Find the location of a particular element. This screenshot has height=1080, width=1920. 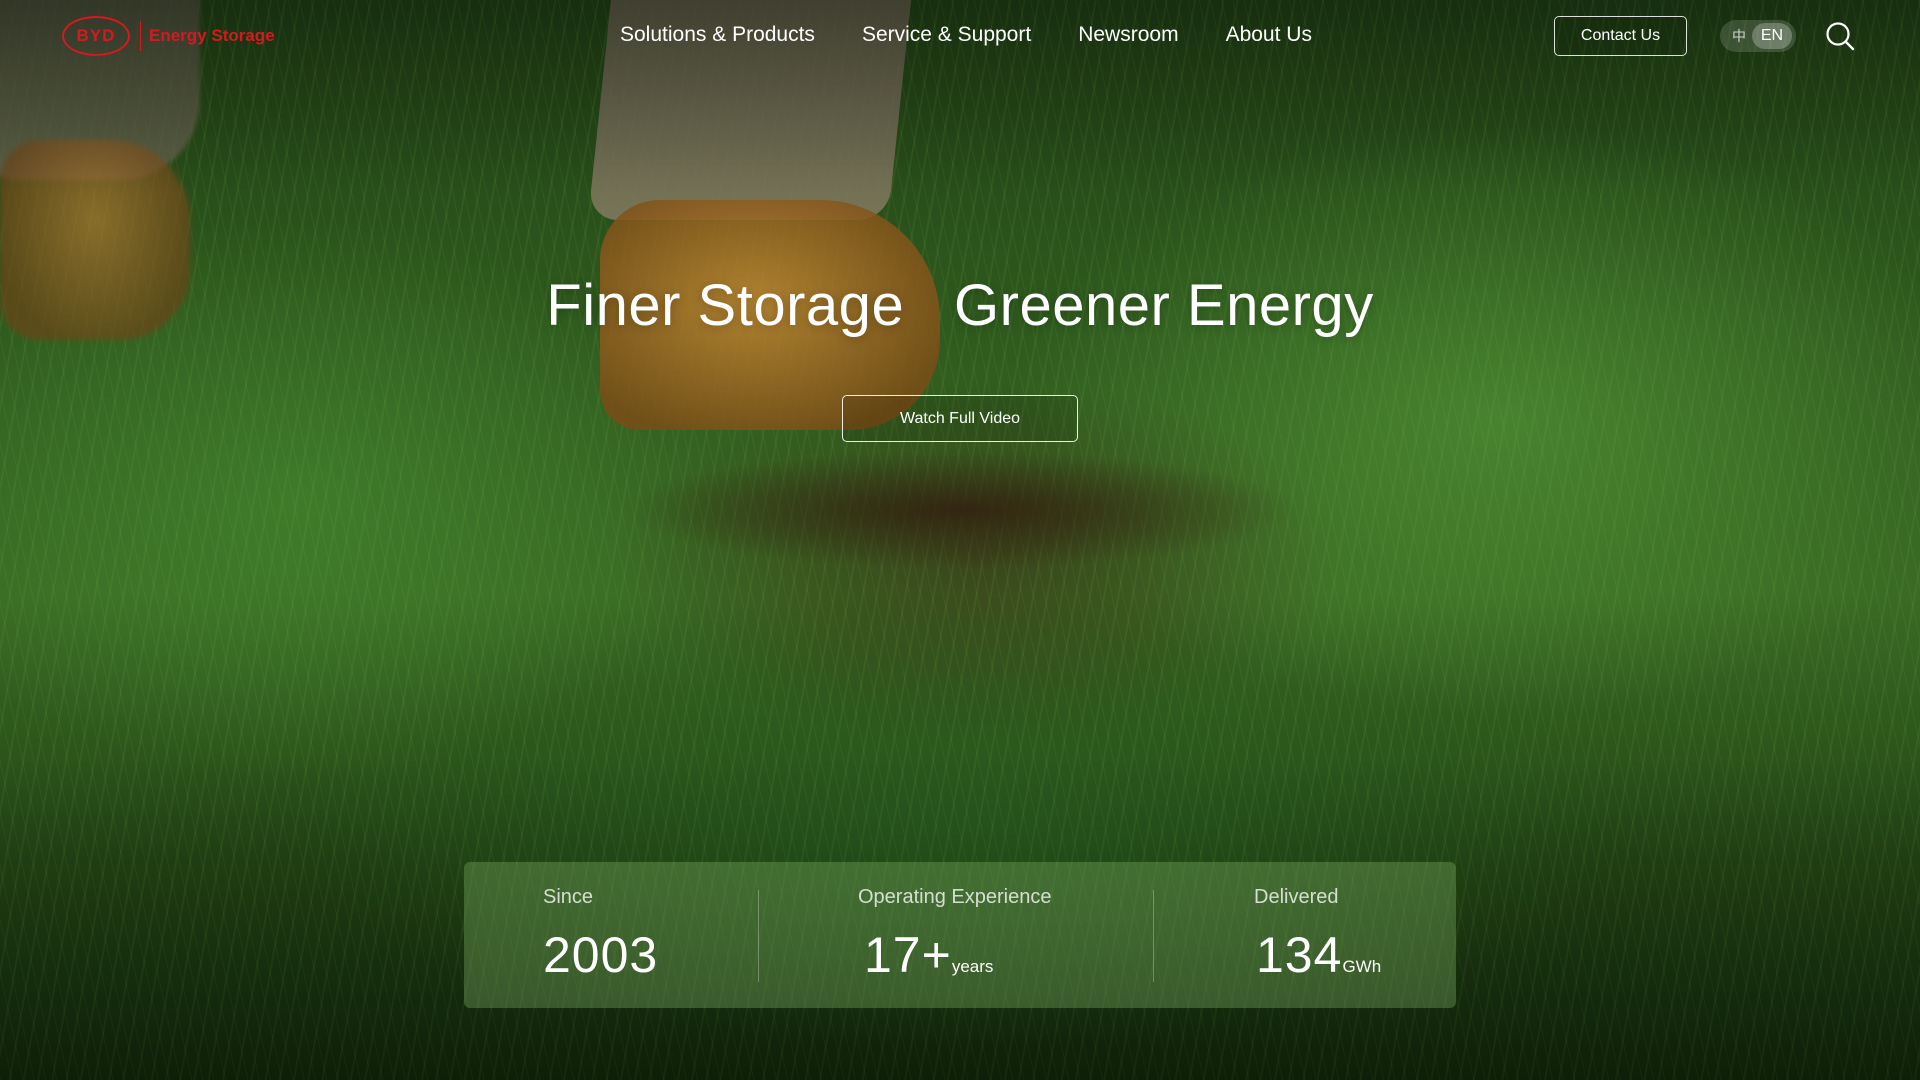

logo-divider is located at coordinates (140, 36).